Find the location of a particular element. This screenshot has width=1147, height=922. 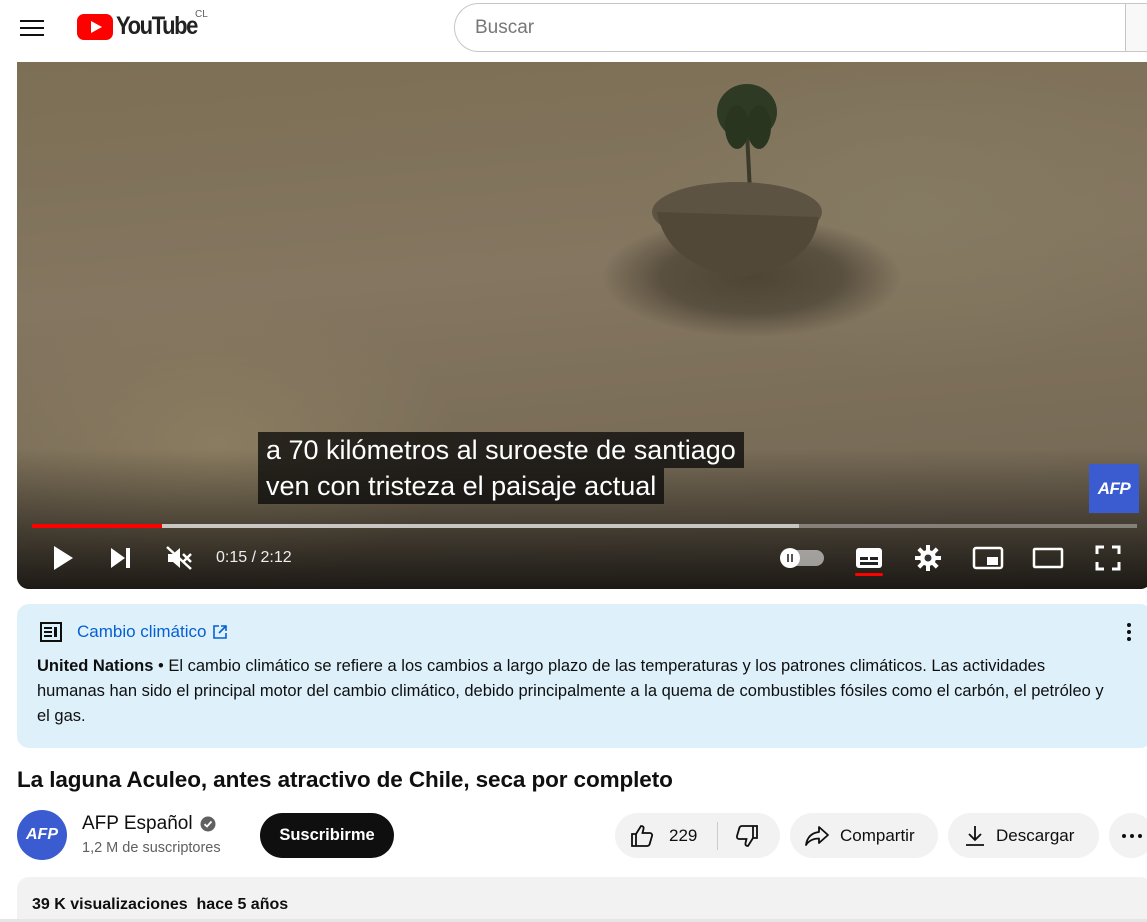

info-panel-header: Cambio climático is located at coordinates (133, 632).